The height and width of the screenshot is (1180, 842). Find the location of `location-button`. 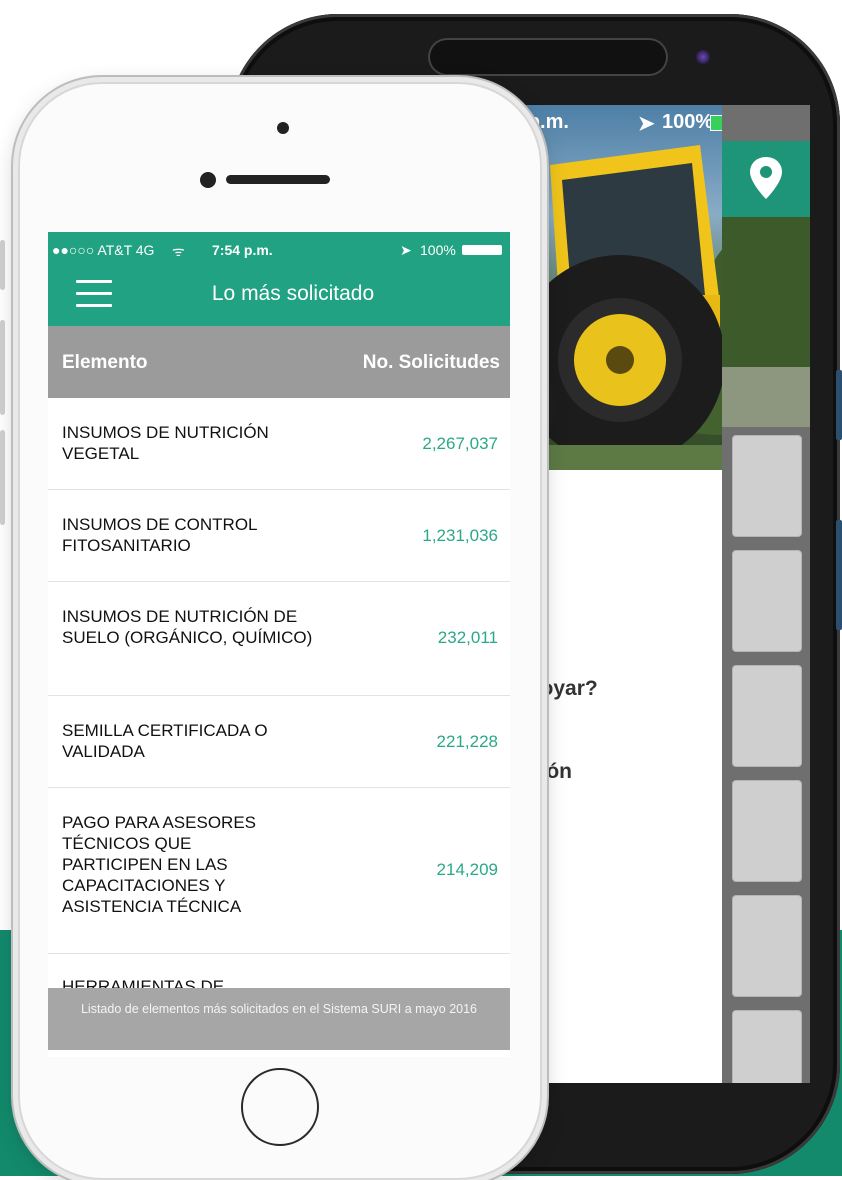

location-button is located at coordinates (766, 179).